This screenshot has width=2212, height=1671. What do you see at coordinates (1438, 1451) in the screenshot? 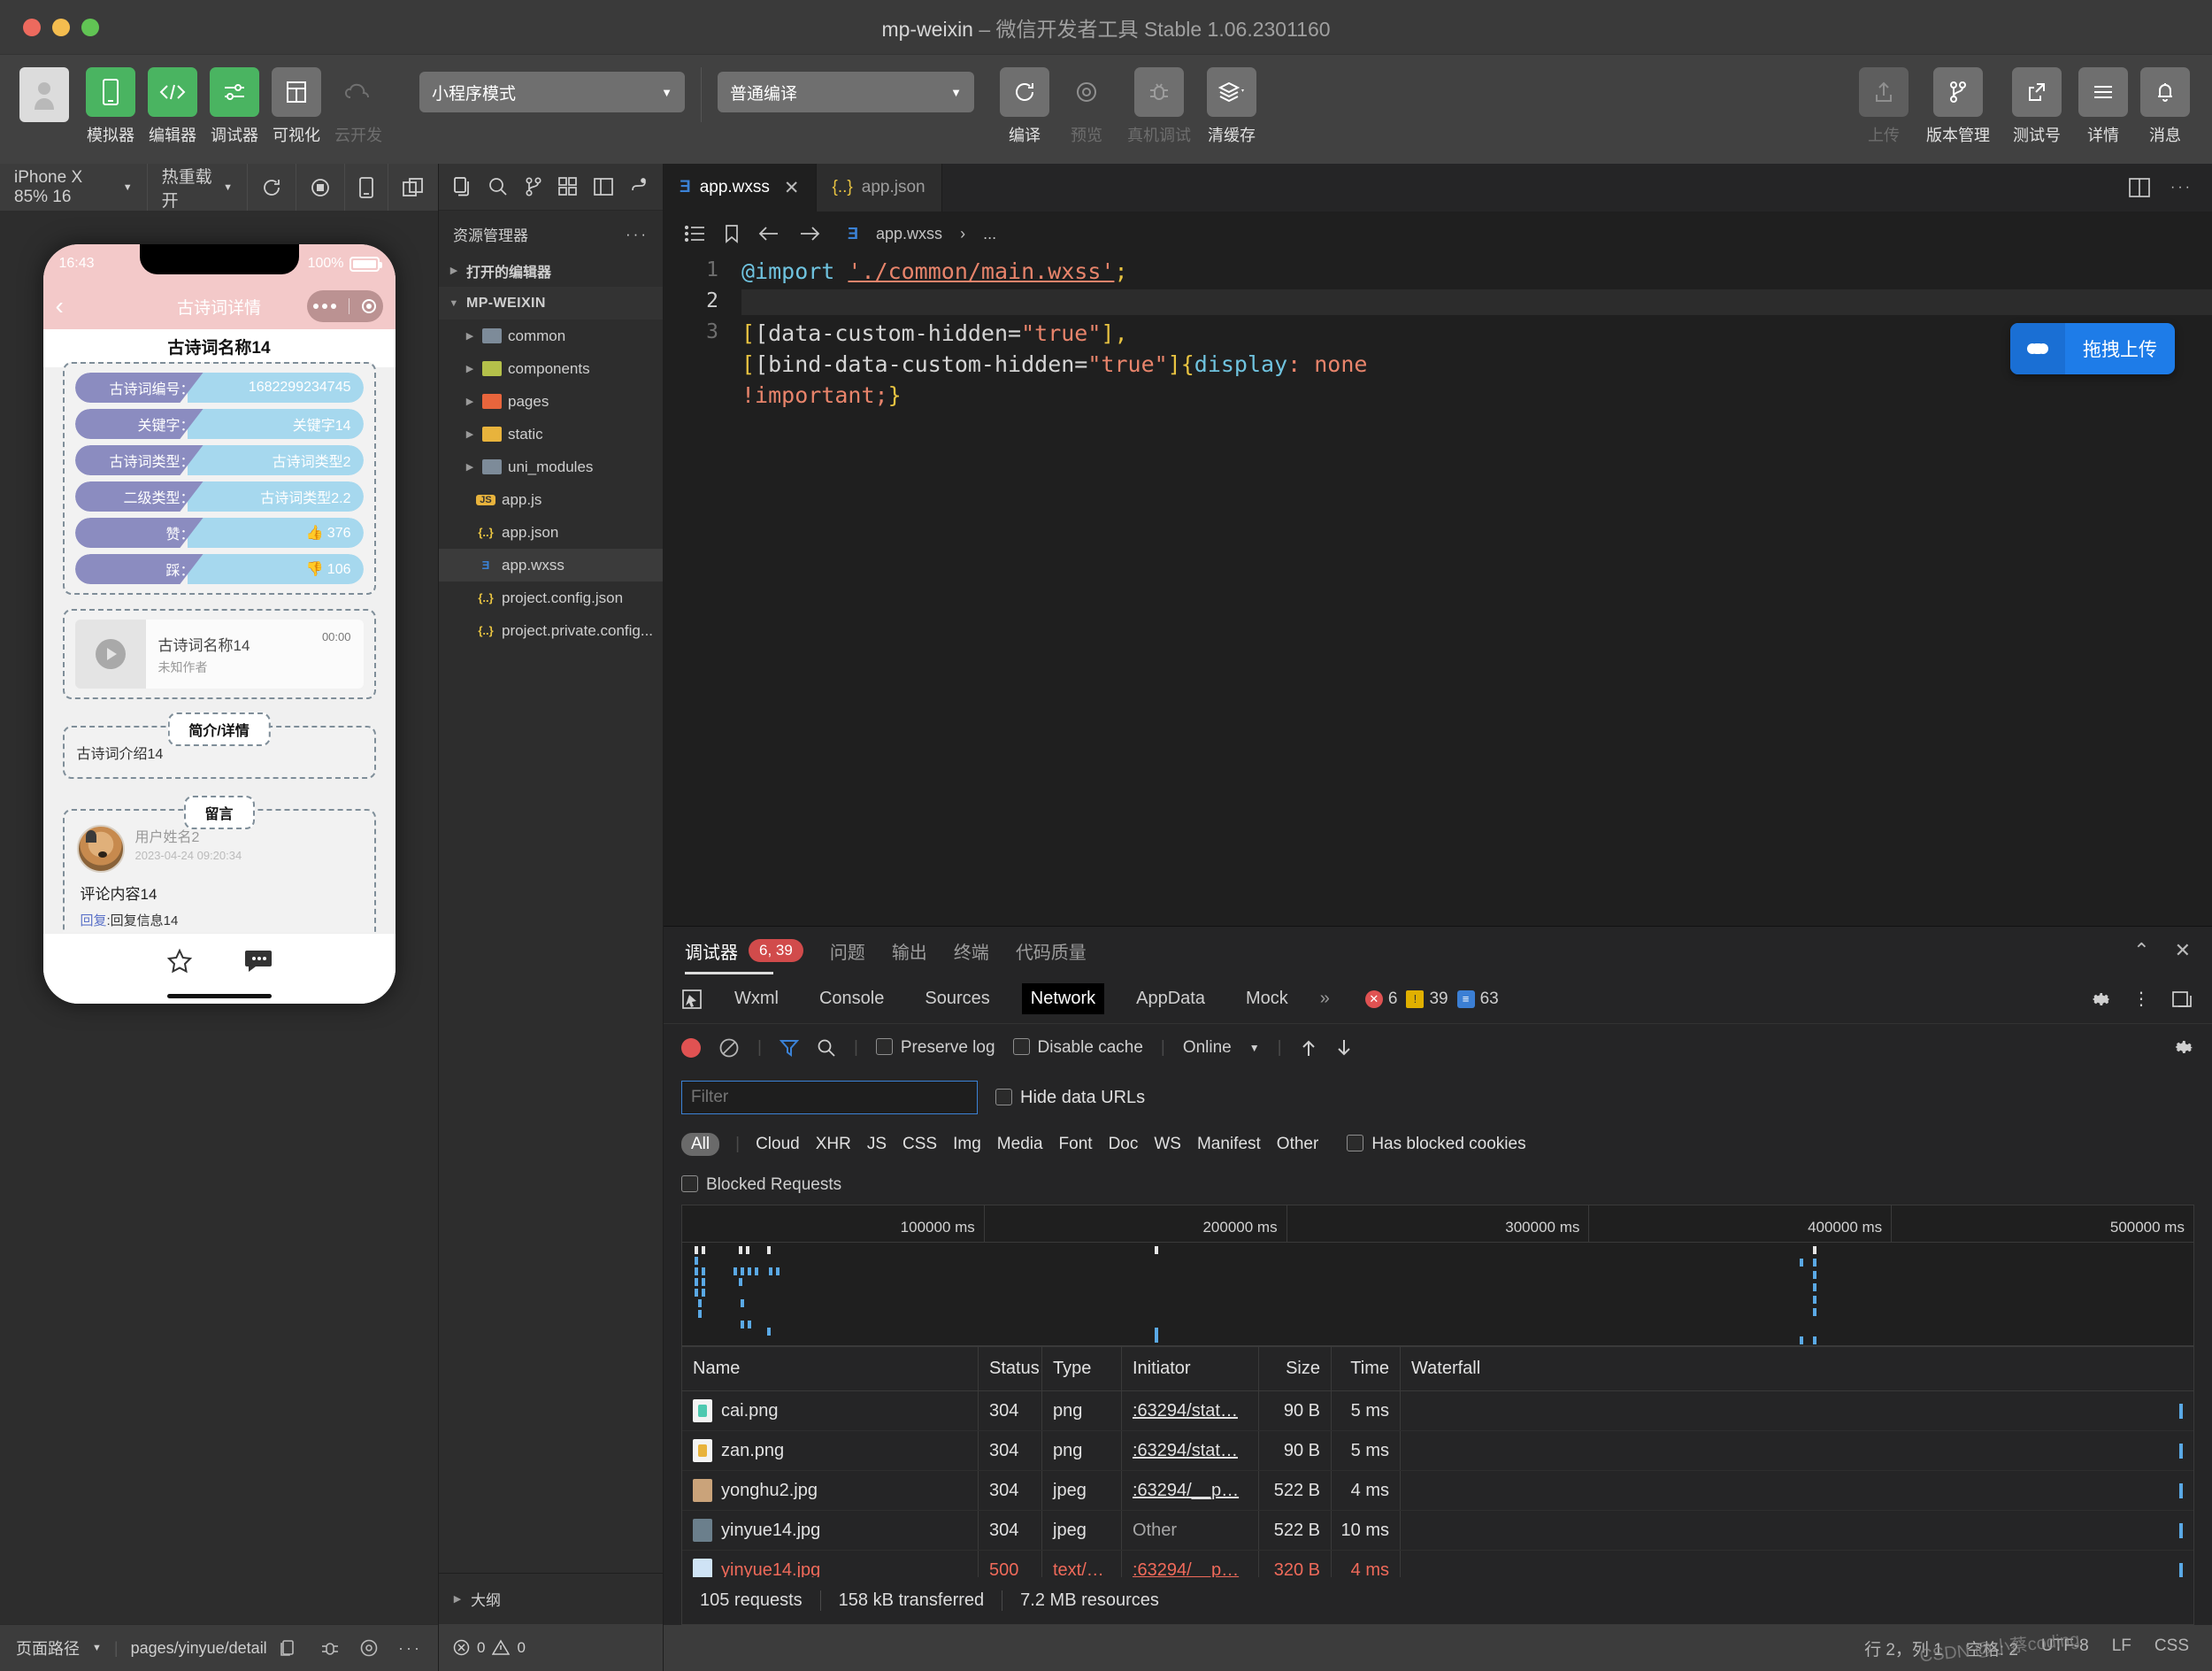
I see `table-row: zan.png 304 png :63294/stat… 90 B 5 ms` at bounding box center [1438, 1451].